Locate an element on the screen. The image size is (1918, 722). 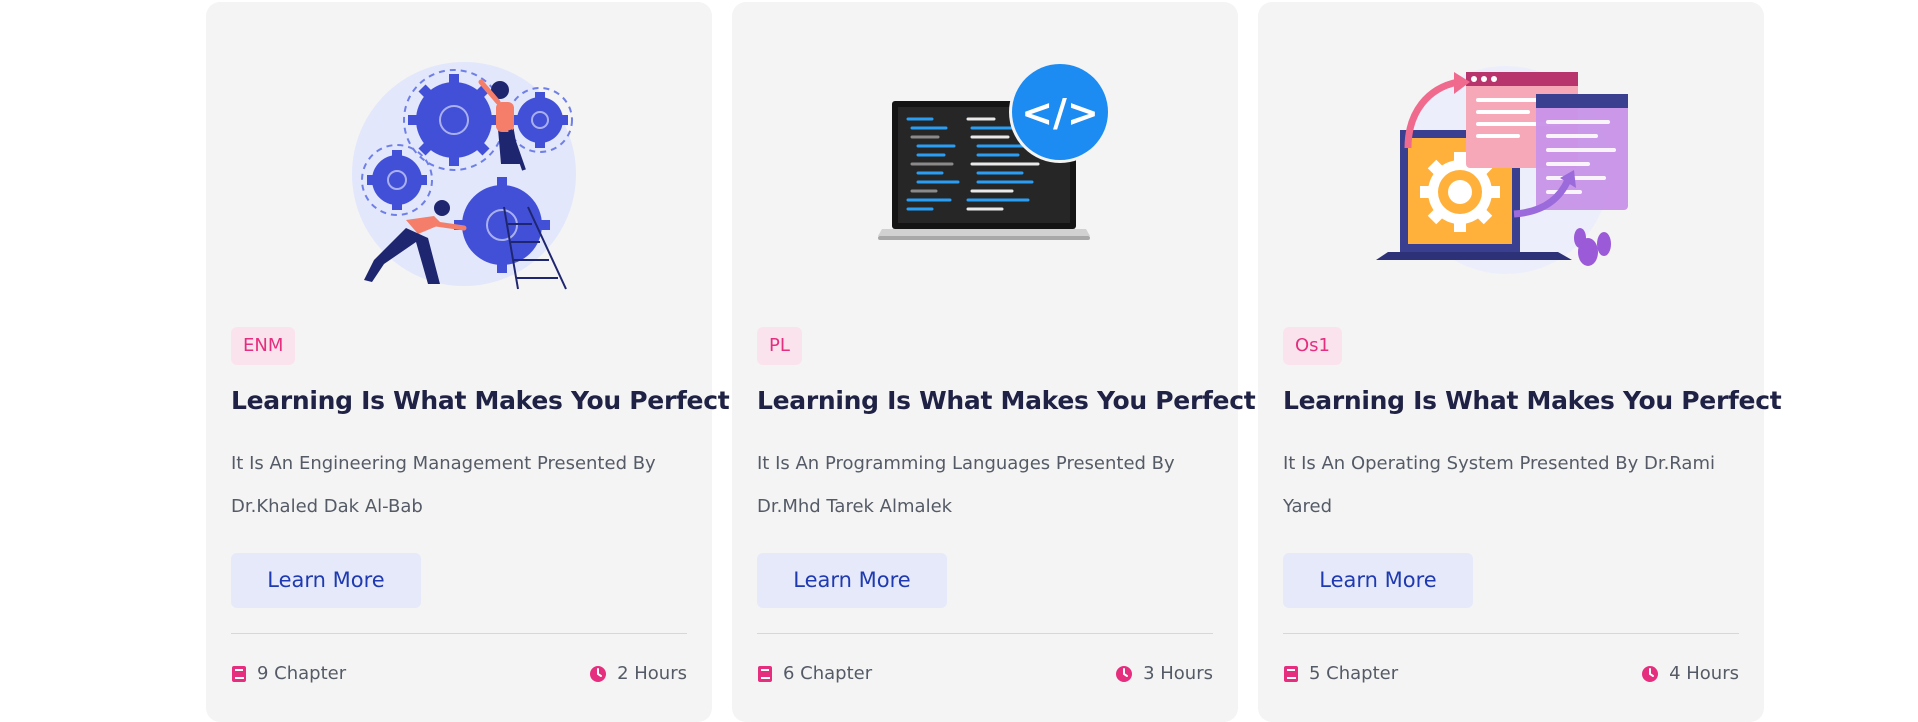
chapter-count: 5 Chapter is located at coordinates (1340, 674).